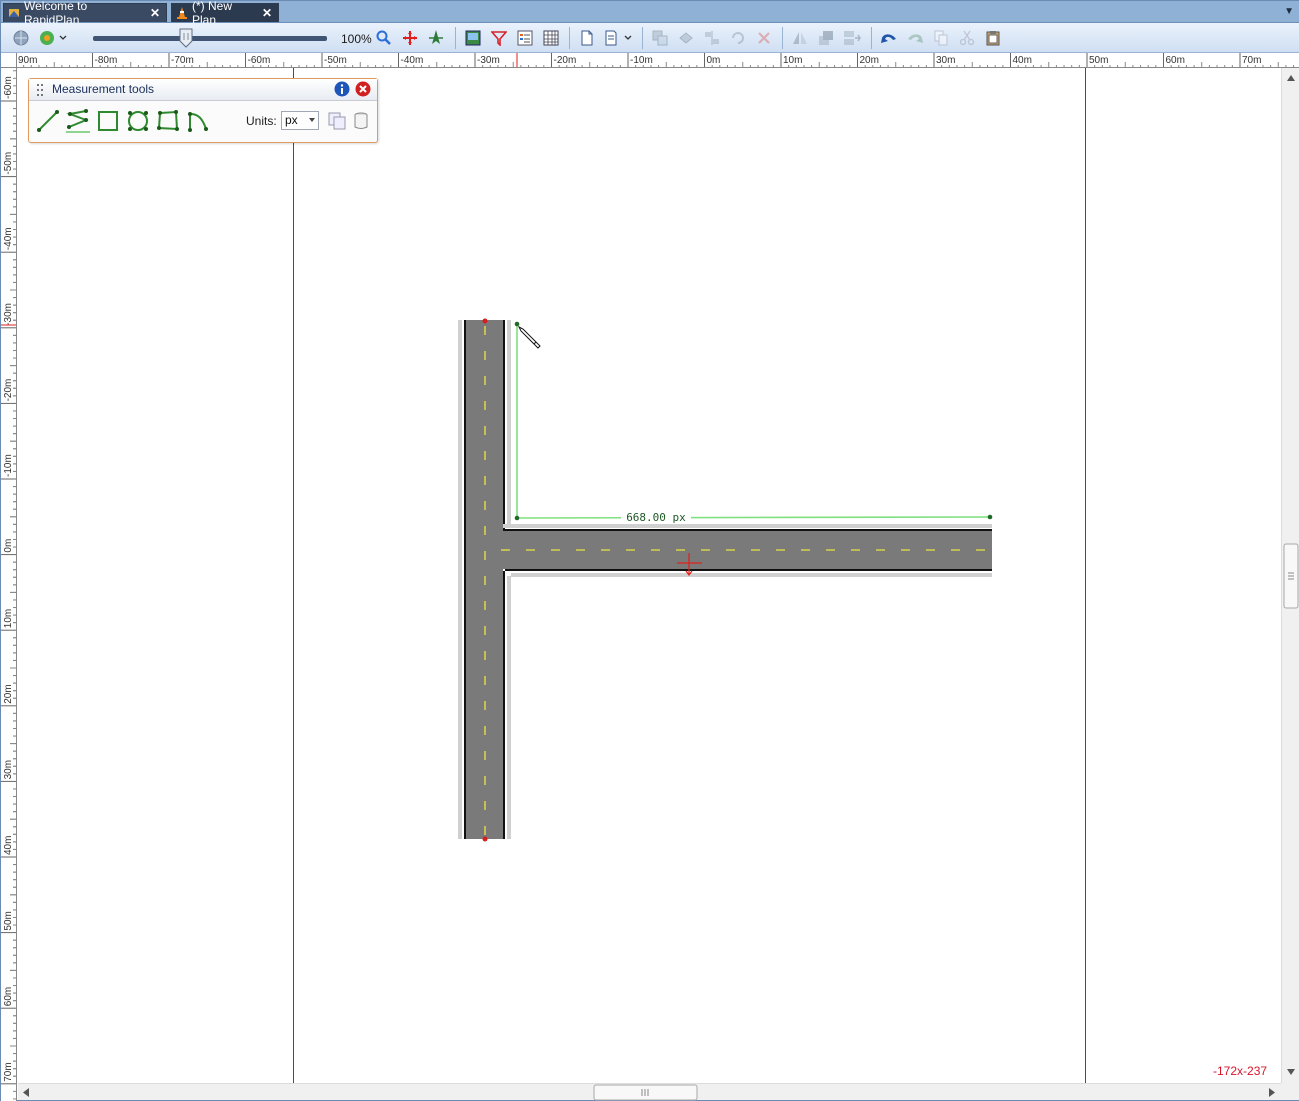 The height and width of the screenshot is (1101, 1299). Describe the element at coordinates (48, 121) in the screenshot. I see `line-measure-icon` at that location.